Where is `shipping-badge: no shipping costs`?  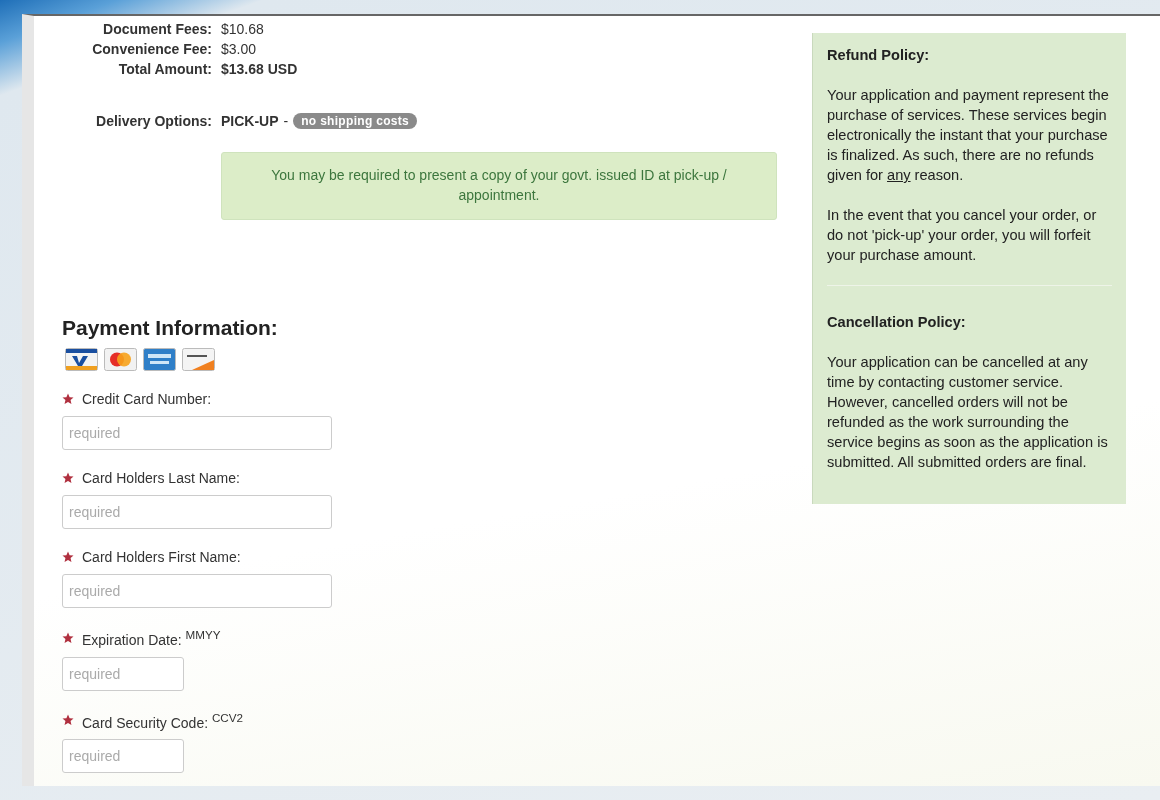
shipping-badge: no shipping costs is located at coordinates (355, 121).